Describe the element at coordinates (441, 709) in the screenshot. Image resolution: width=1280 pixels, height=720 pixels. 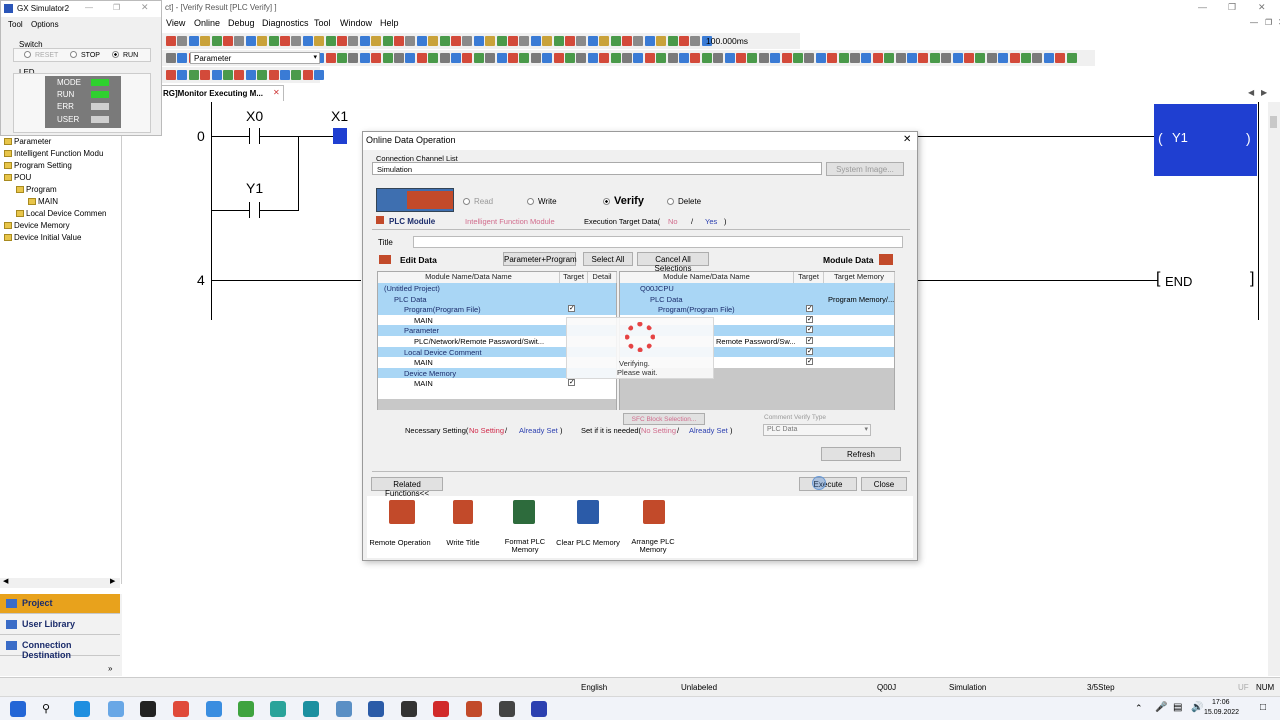
I see `app-t-icon` at that location.